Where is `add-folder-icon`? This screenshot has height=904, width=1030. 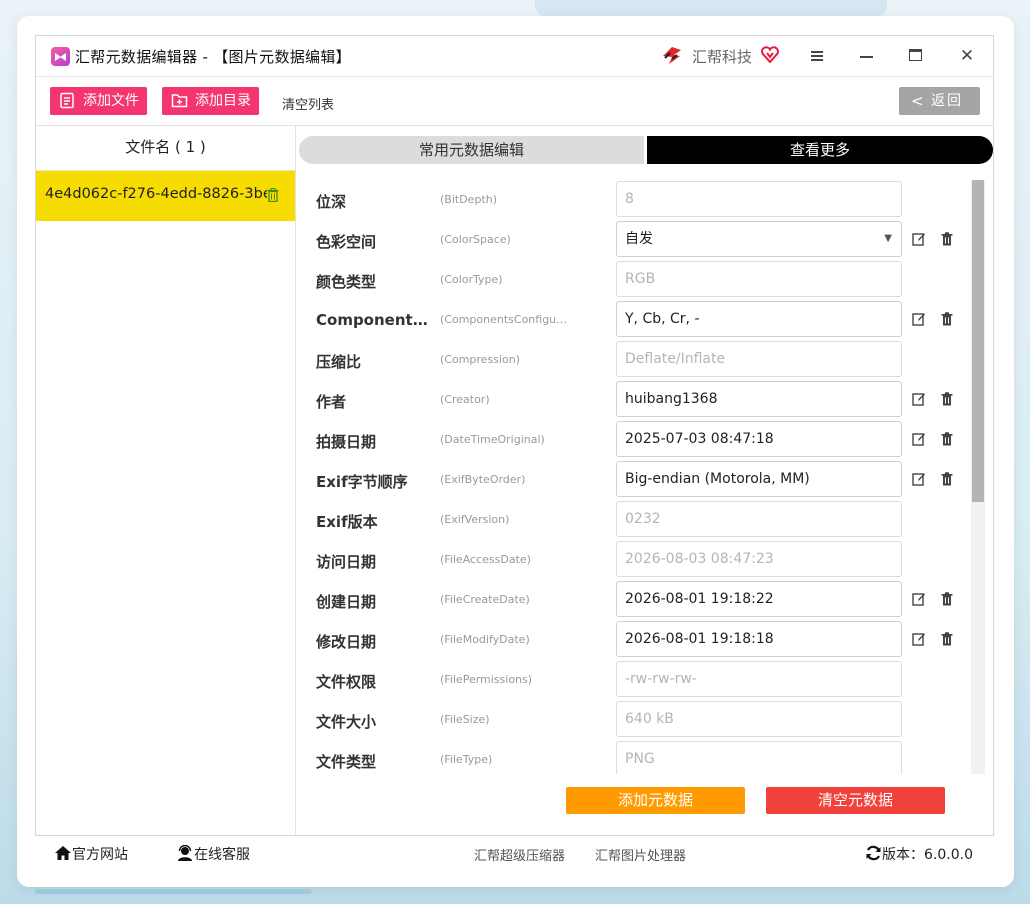 add-folder-icon is located at coordinates (179, 101).